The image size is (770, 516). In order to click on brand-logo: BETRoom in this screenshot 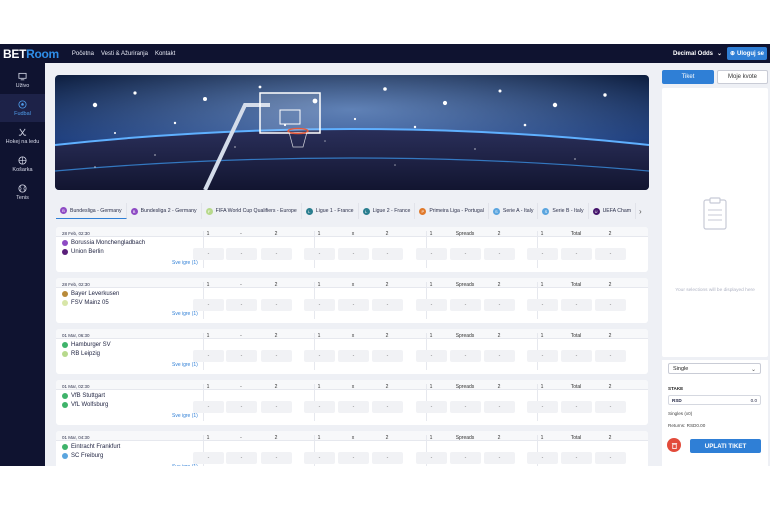, I will do `click(31, 54)`.